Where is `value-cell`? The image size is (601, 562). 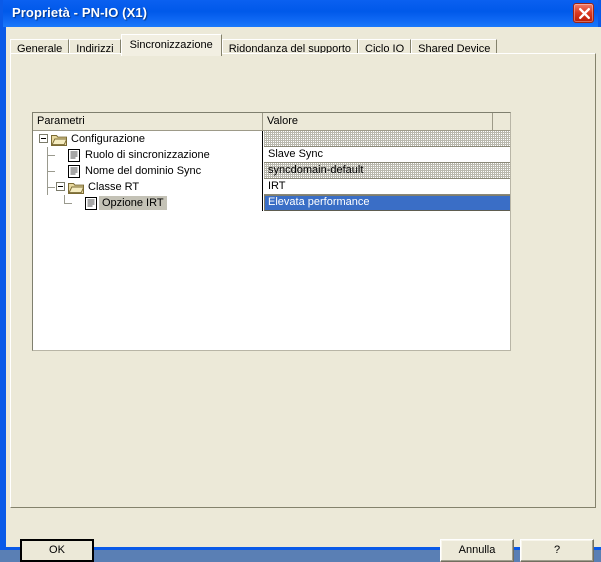
value-cell is located at coordinates (387, 139).